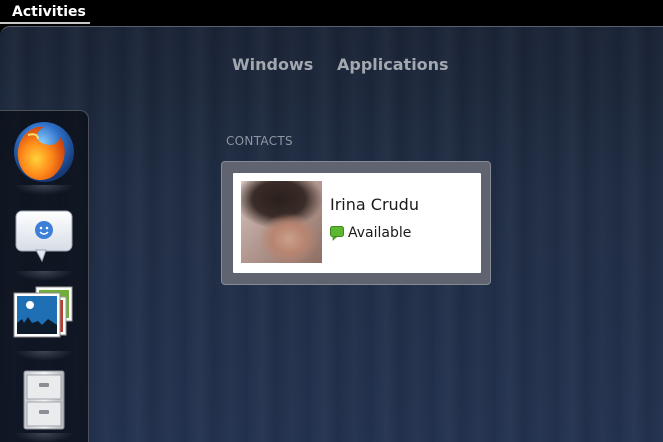 This screenshot has width=663, height=442. What do you see at coordinates (380, 233) in the screenshot?
I see `presence-status-label: Available` at bounding box center [380, 233].